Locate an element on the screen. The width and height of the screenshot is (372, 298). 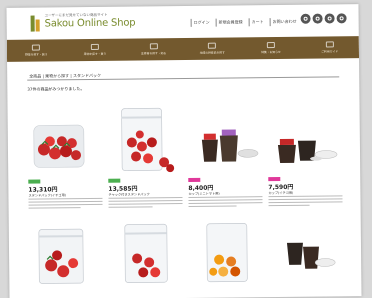
nav-item-guide: ご利用ガイド is located at coordinates (329, 47).